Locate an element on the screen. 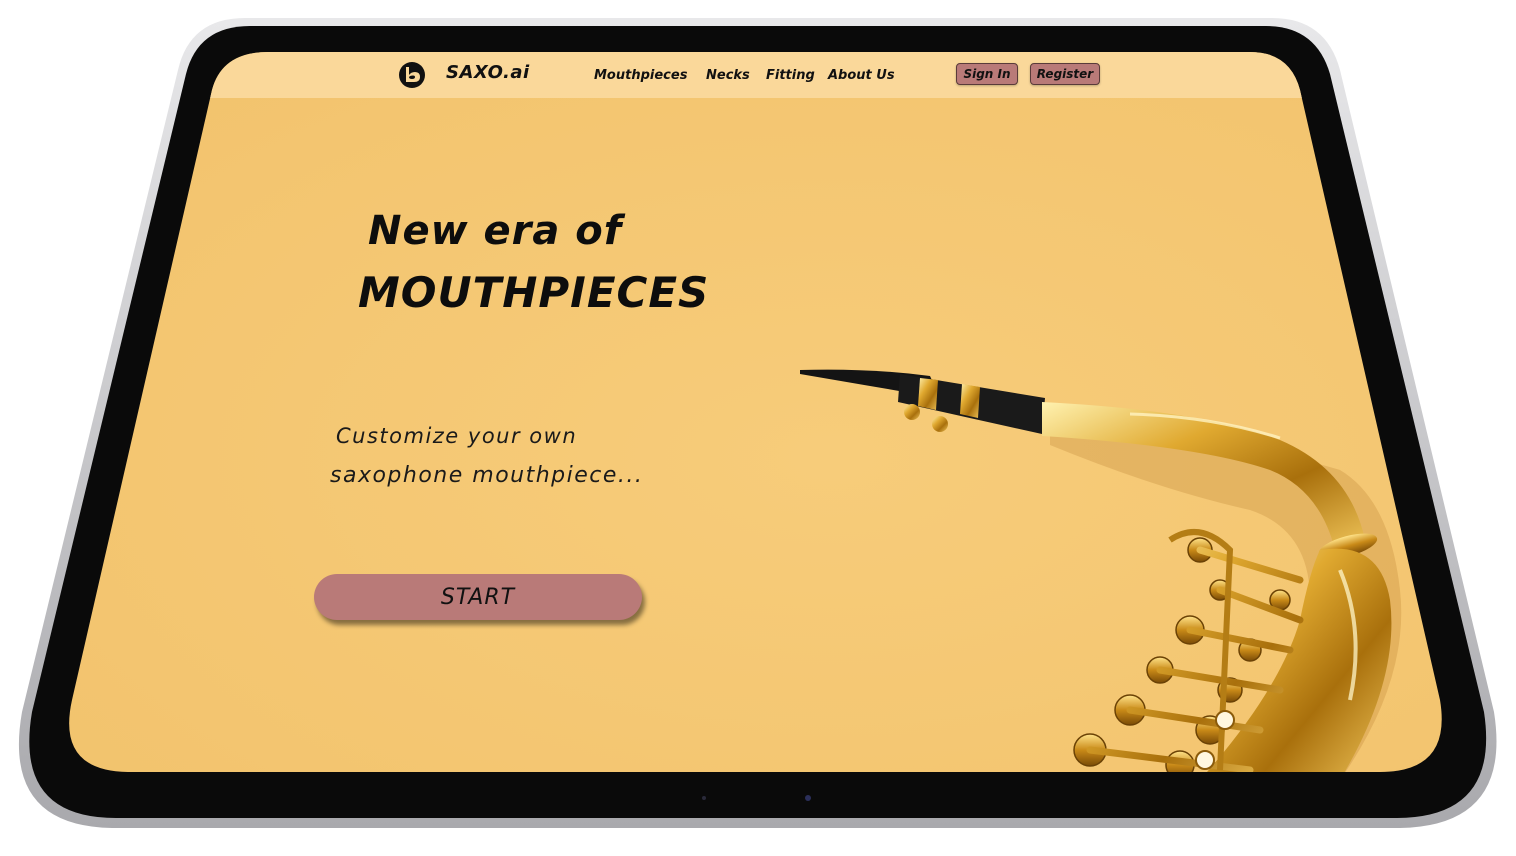 This screenshot has height=856, width=1516. hero-title-line1: New era of is located at coordinates (495, 231).